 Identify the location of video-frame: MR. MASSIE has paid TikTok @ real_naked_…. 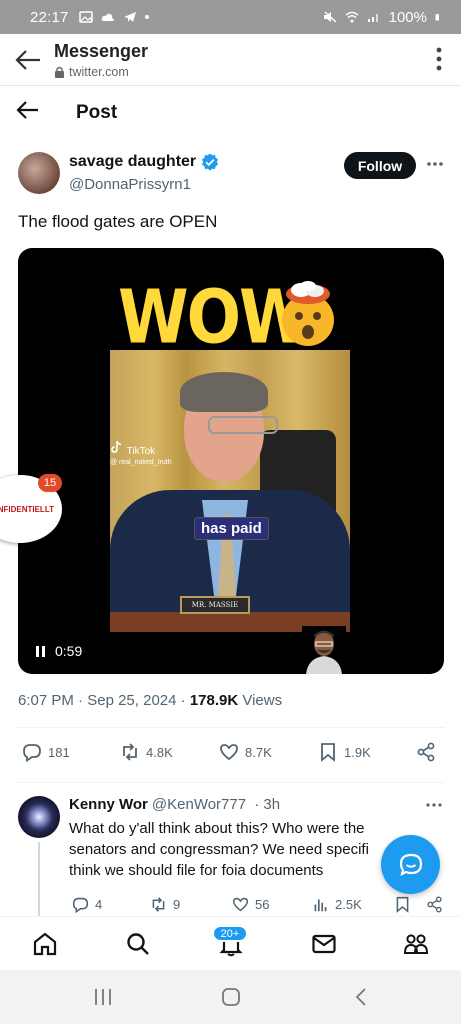
(230, 491).